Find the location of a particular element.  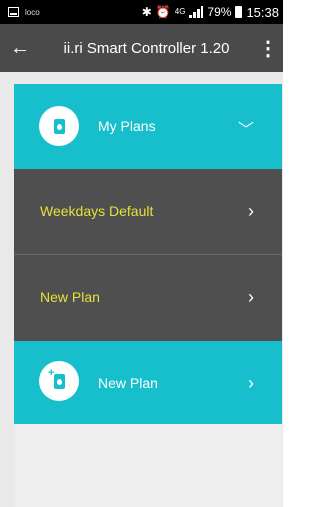

signal-icon is located at coordinates (196, 12).